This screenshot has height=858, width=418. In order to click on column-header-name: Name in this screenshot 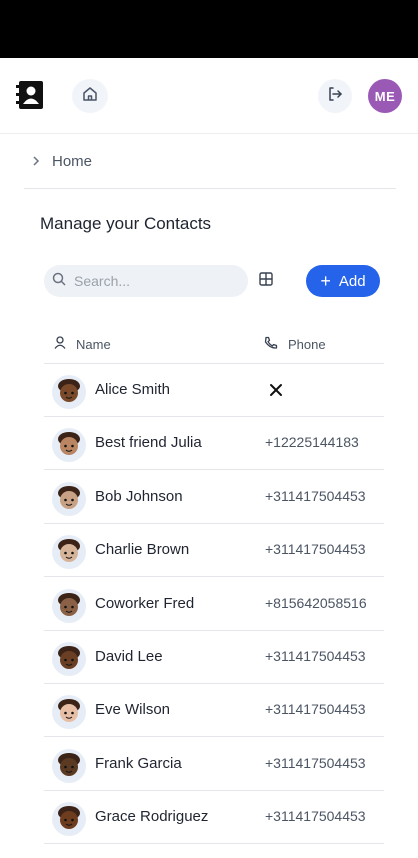, I will do `click(82, 344)`.